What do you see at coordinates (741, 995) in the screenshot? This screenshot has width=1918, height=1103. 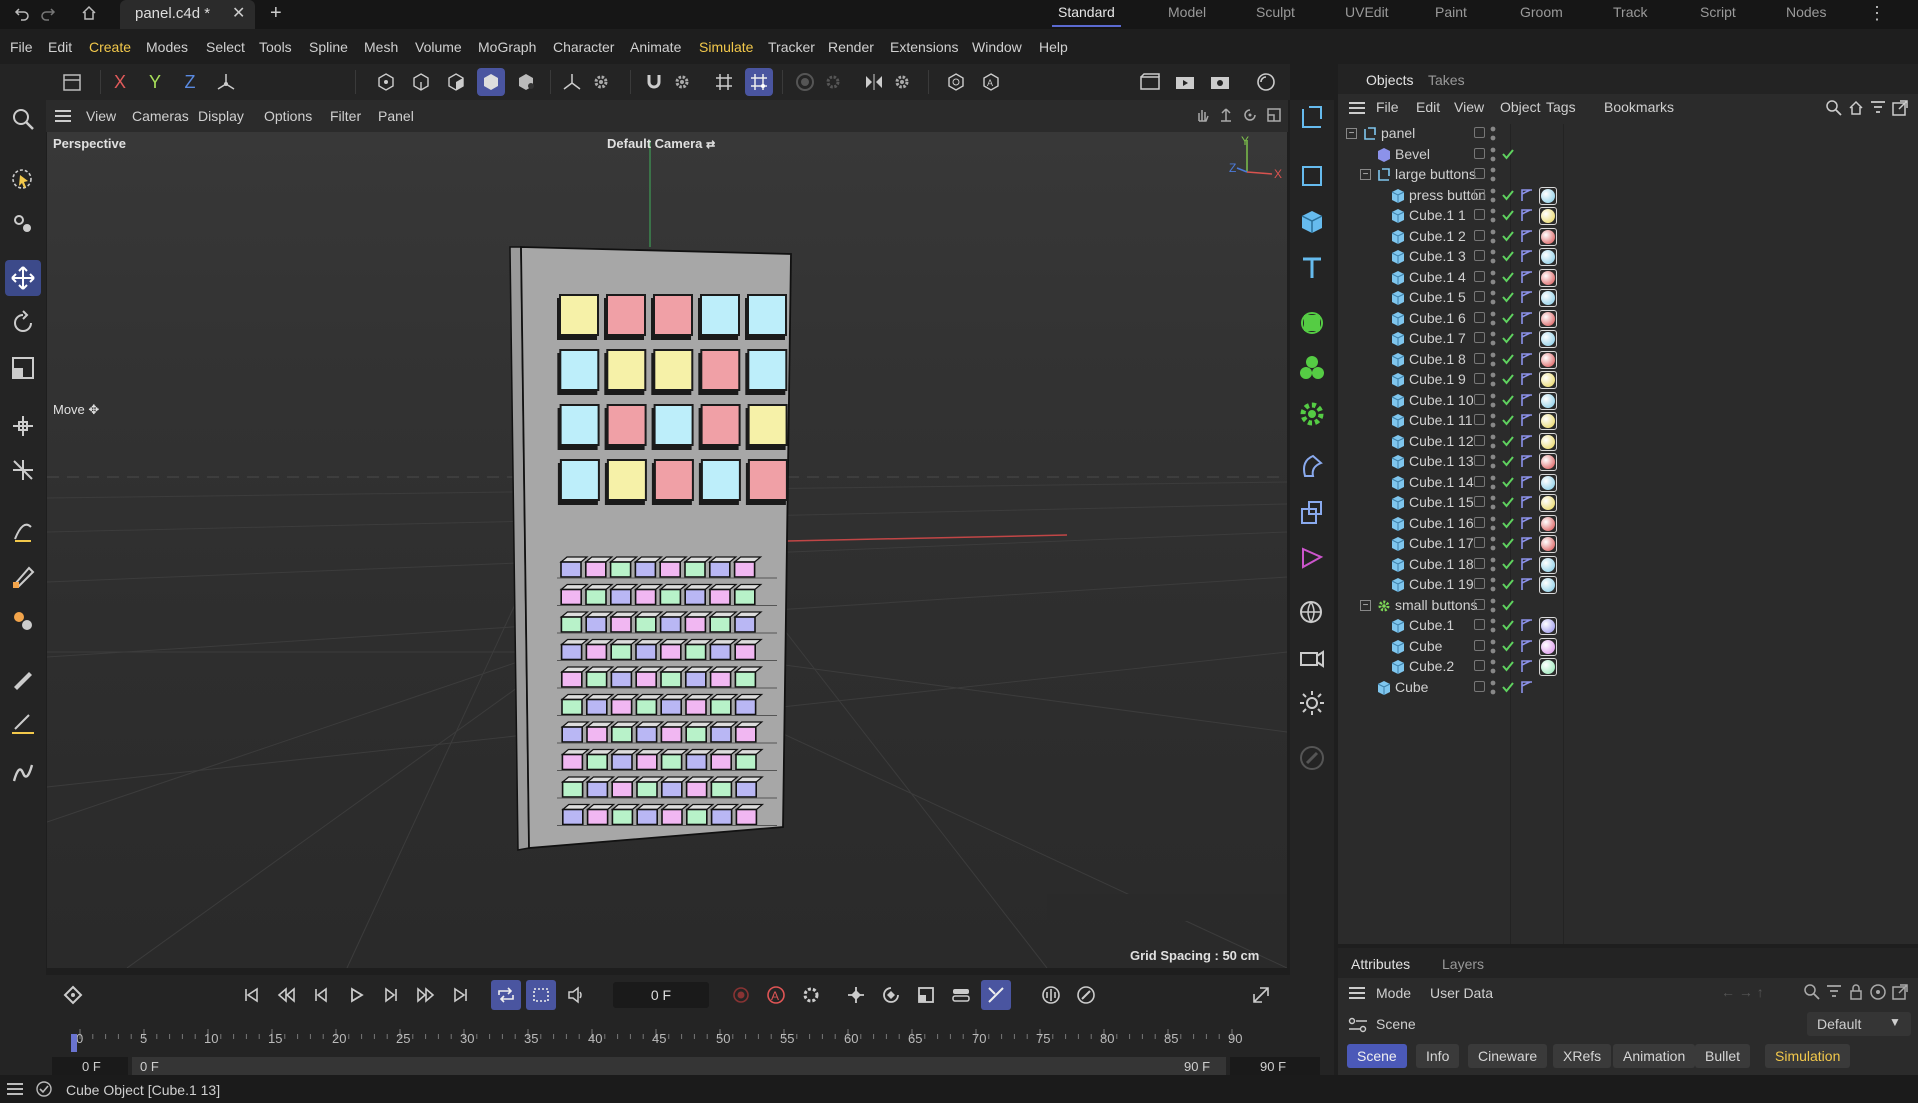 I see `record-icon` at bounding box center [741, 995].